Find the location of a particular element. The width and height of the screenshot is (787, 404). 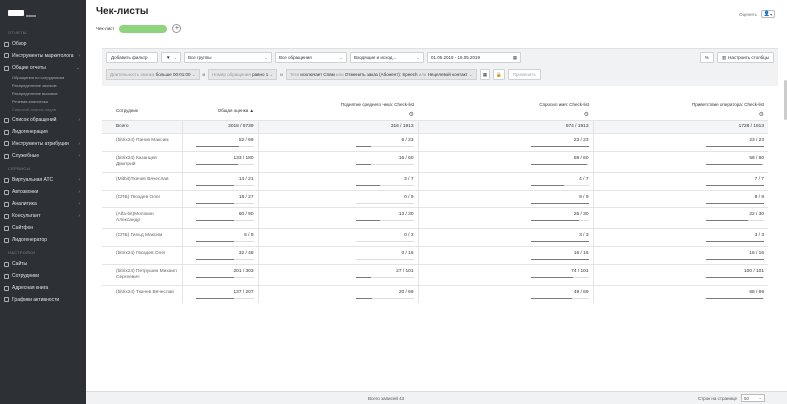

sidebar-item: Список обращений › is located at coordinates (43, 120).